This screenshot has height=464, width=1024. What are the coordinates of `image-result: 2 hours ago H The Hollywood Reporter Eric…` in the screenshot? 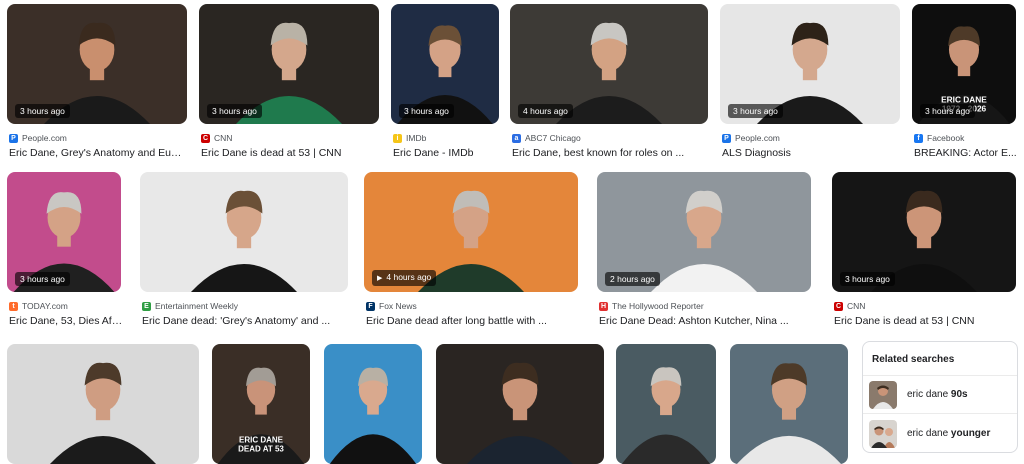 It's located at (704, 249).